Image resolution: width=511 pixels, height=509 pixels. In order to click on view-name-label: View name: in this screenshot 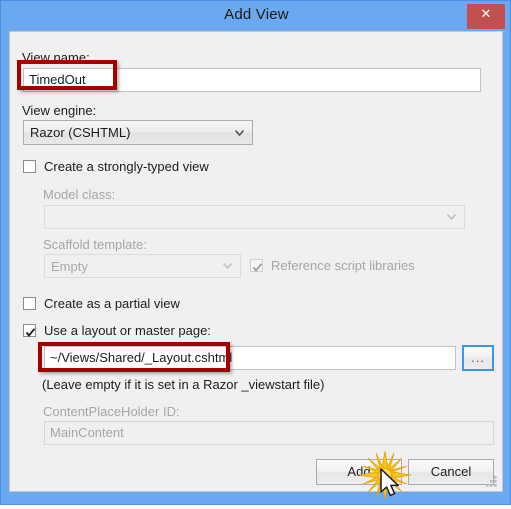, I will do `click(56, 57)`.